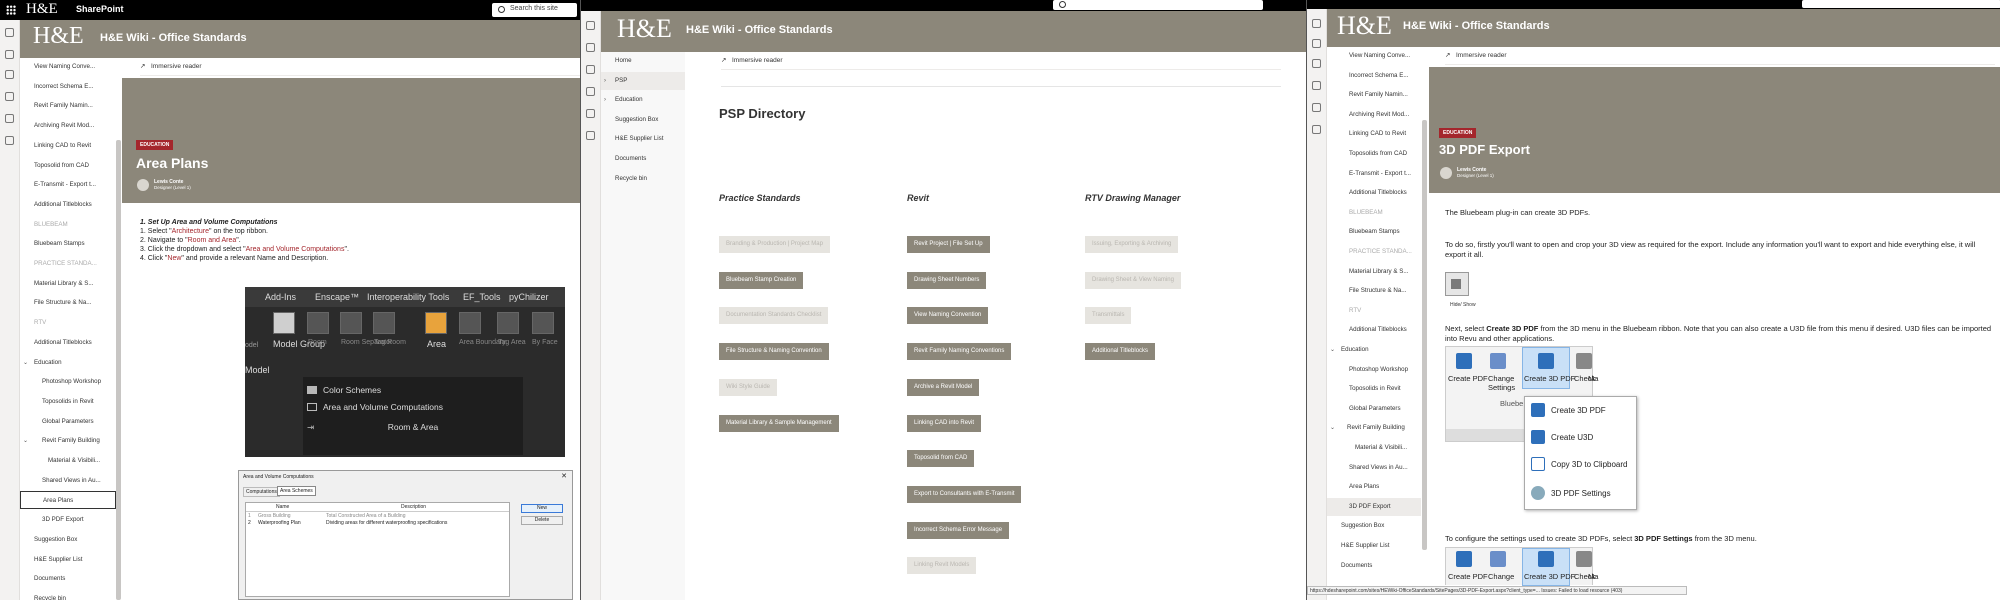 This screenshot has width=2000, height=600. What do you see at coordinates (779, 423) in the screenshot?
I see `psp-link-material-library-sample-management: Material Library & Sample Management` at bounding box center [779, 423].